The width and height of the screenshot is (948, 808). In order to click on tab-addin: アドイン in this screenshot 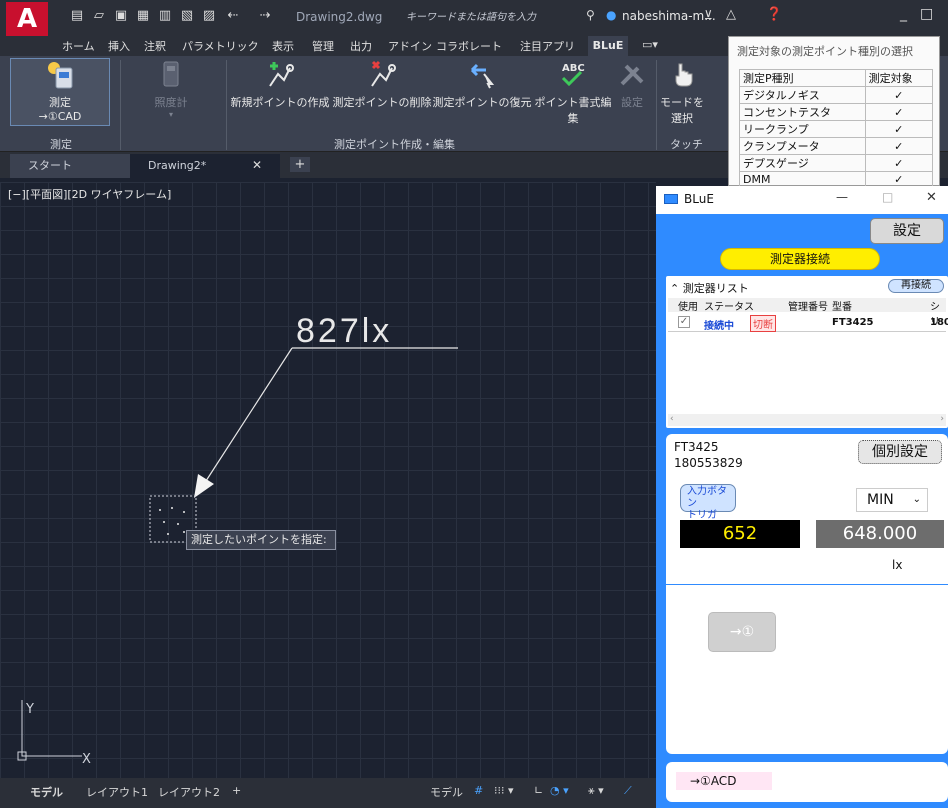, I will do `click(410, 46)`.